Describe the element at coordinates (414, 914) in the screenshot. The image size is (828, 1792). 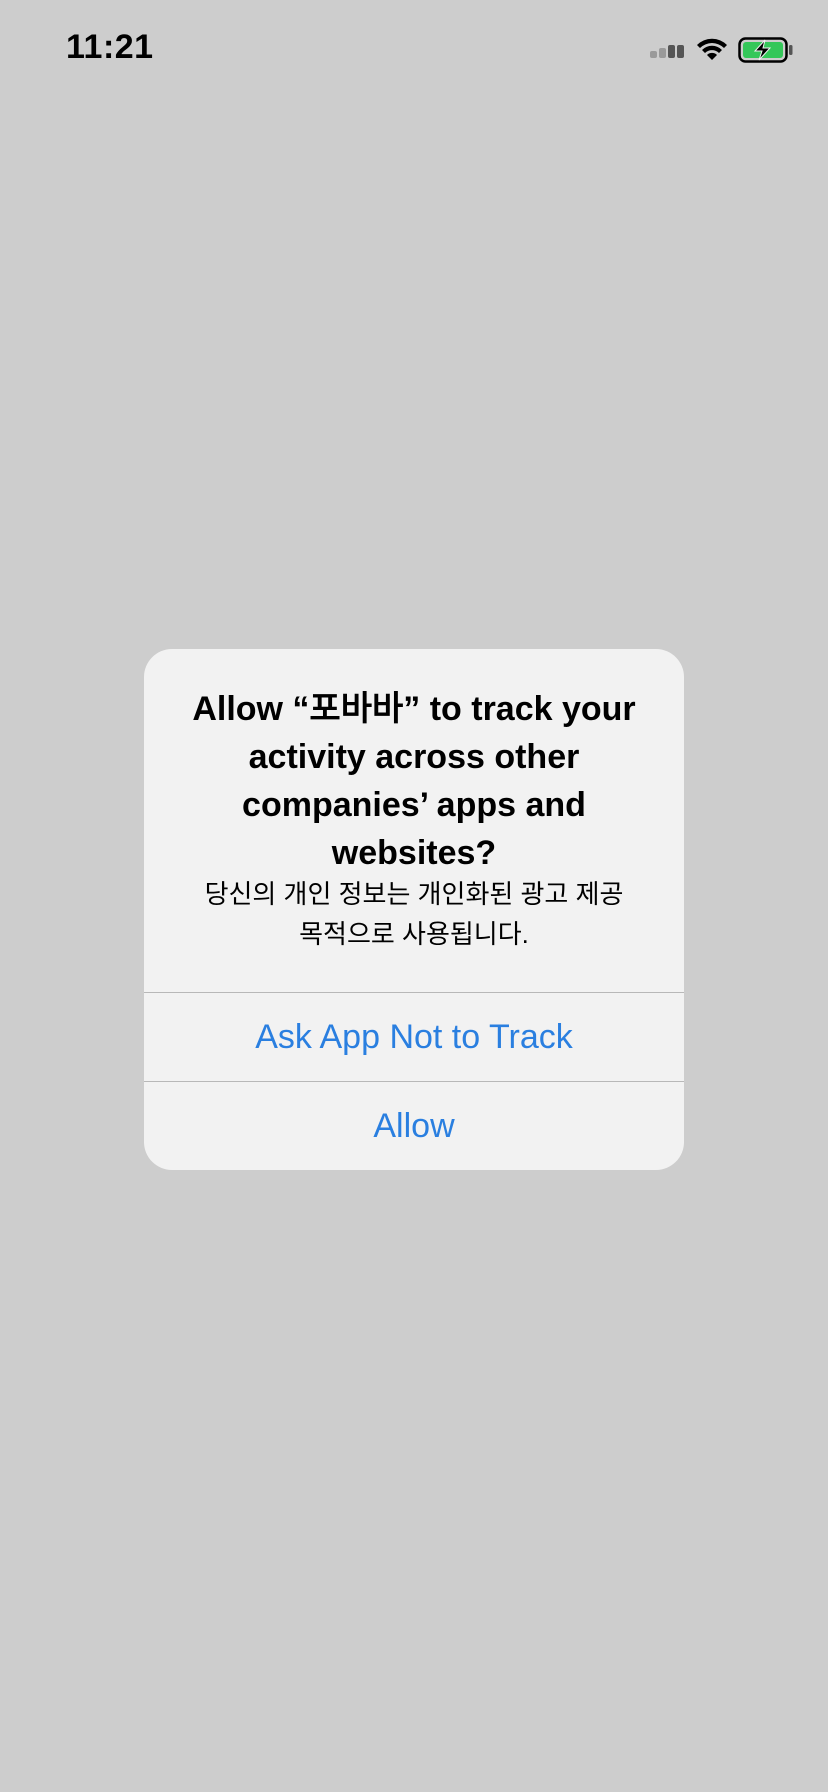
I see `alert-message: 당신의 개인 정보는 개인화된 광고 제공 목적으로 사용됩니다.` at that location.